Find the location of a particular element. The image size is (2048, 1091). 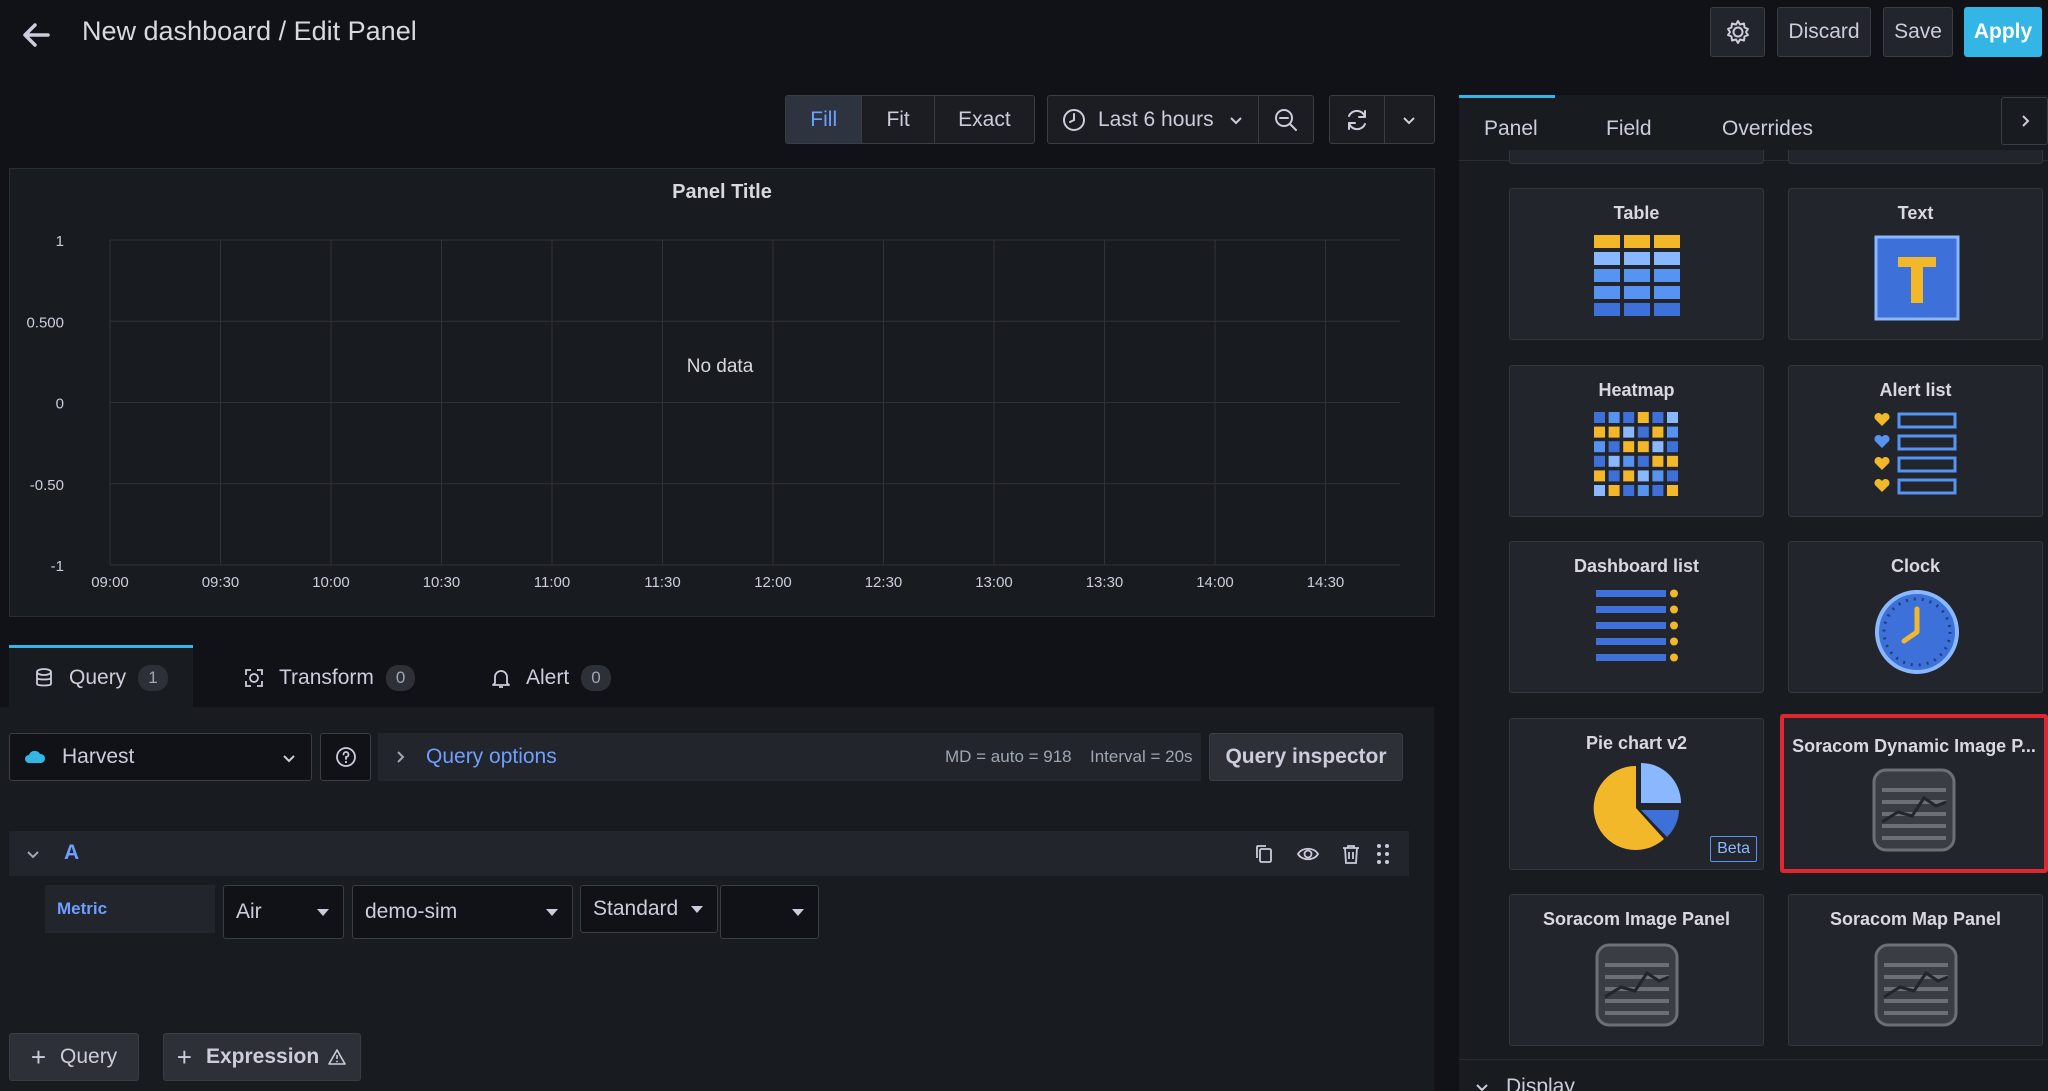

tab-transform-count: 0 is located at coordinates (400, 678).